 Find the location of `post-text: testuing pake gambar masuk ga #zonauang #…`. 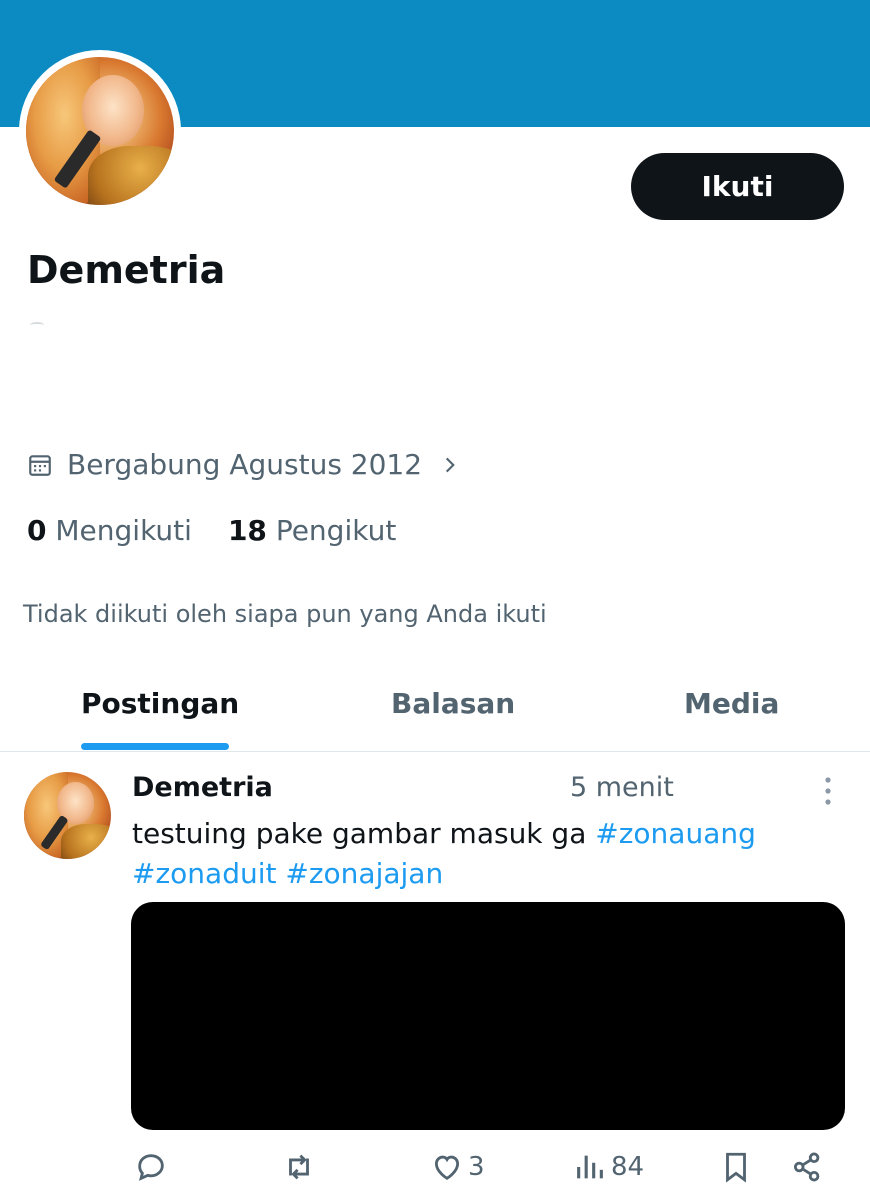

post-text: testuing pake gambar masuk ga #zonauang #… is located at coordinates (472, 854).